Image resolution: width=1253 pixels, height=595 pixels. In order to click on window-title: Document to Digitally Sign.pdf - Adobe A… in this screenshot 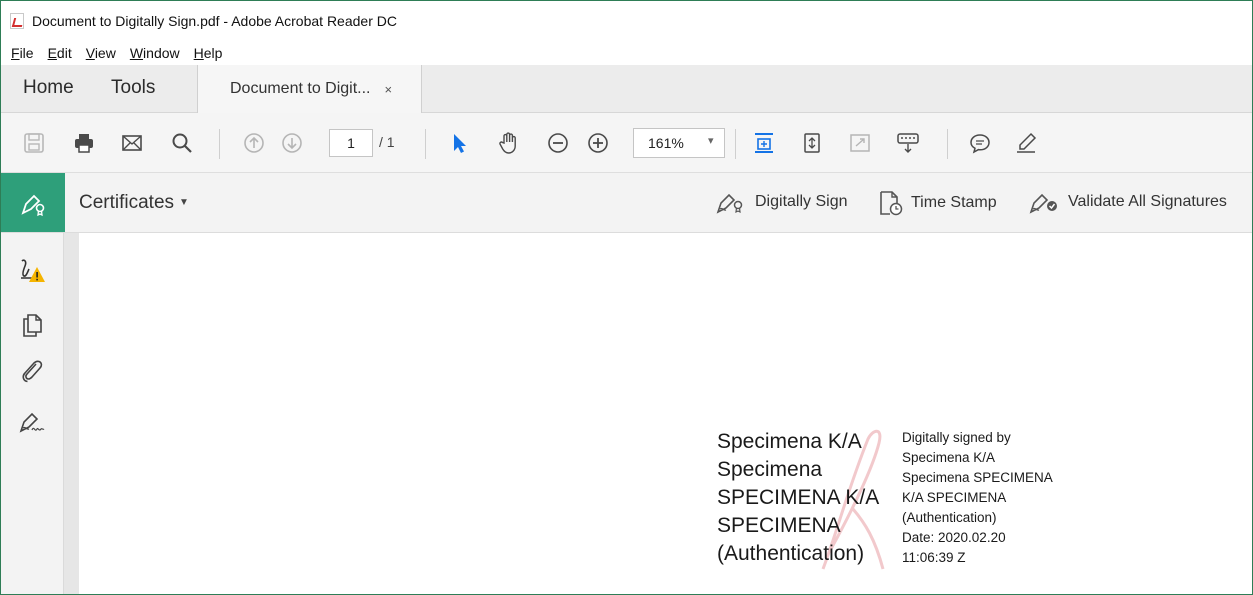, I will do `click(214, 21)`.